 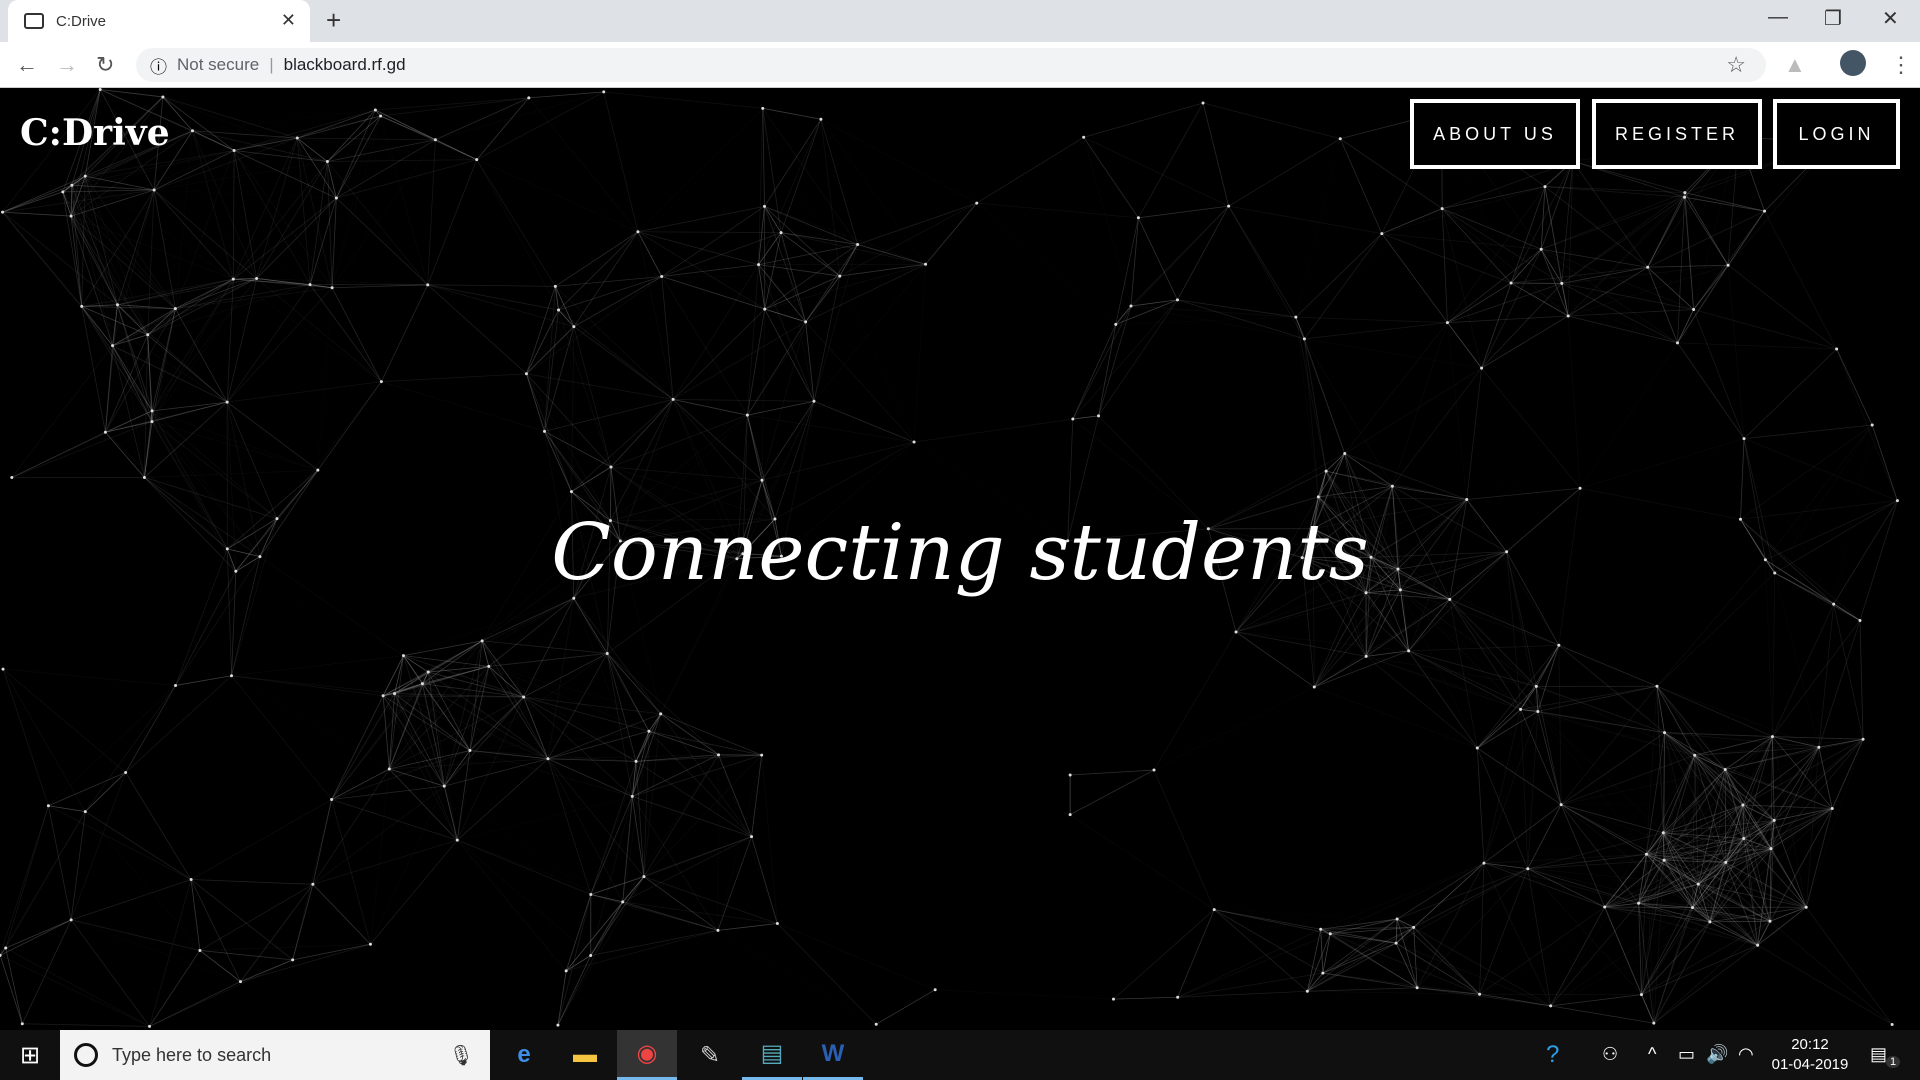 What do you see at coordinates (461, 1055) in the screenshot?
I see `microphone-icon: 🎙` at bounding box center [461, 1055].